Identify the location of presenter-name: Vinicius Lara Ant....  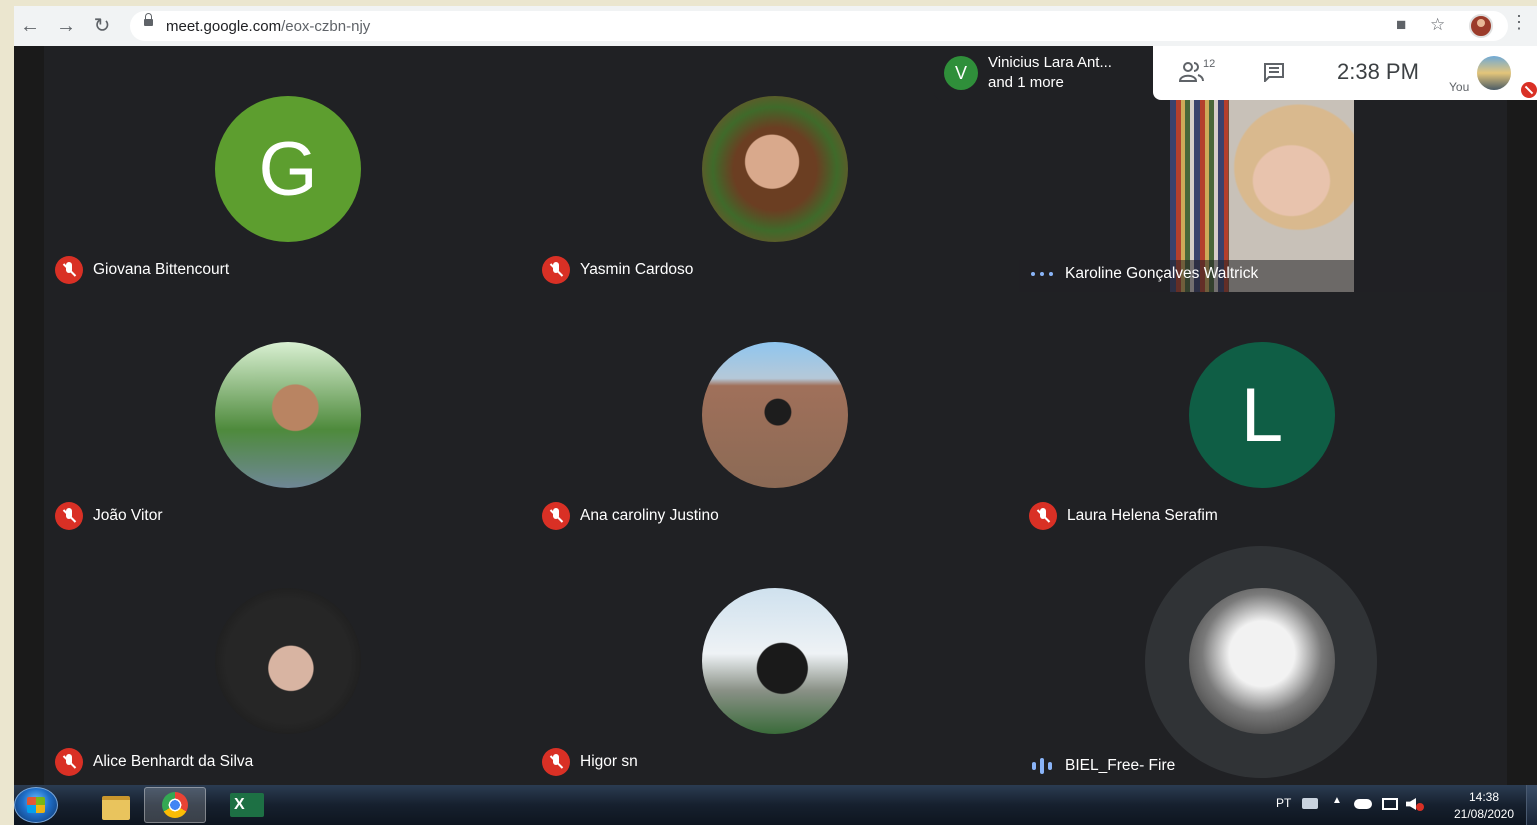
(1050, 62).